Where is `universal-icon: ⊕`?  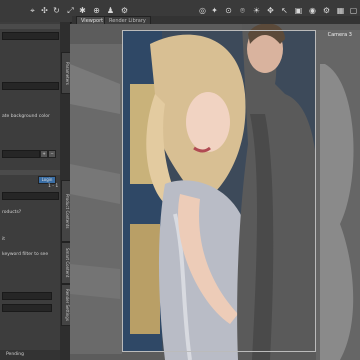 universal-icon: ⊕ is located at coordinates (96, 10).